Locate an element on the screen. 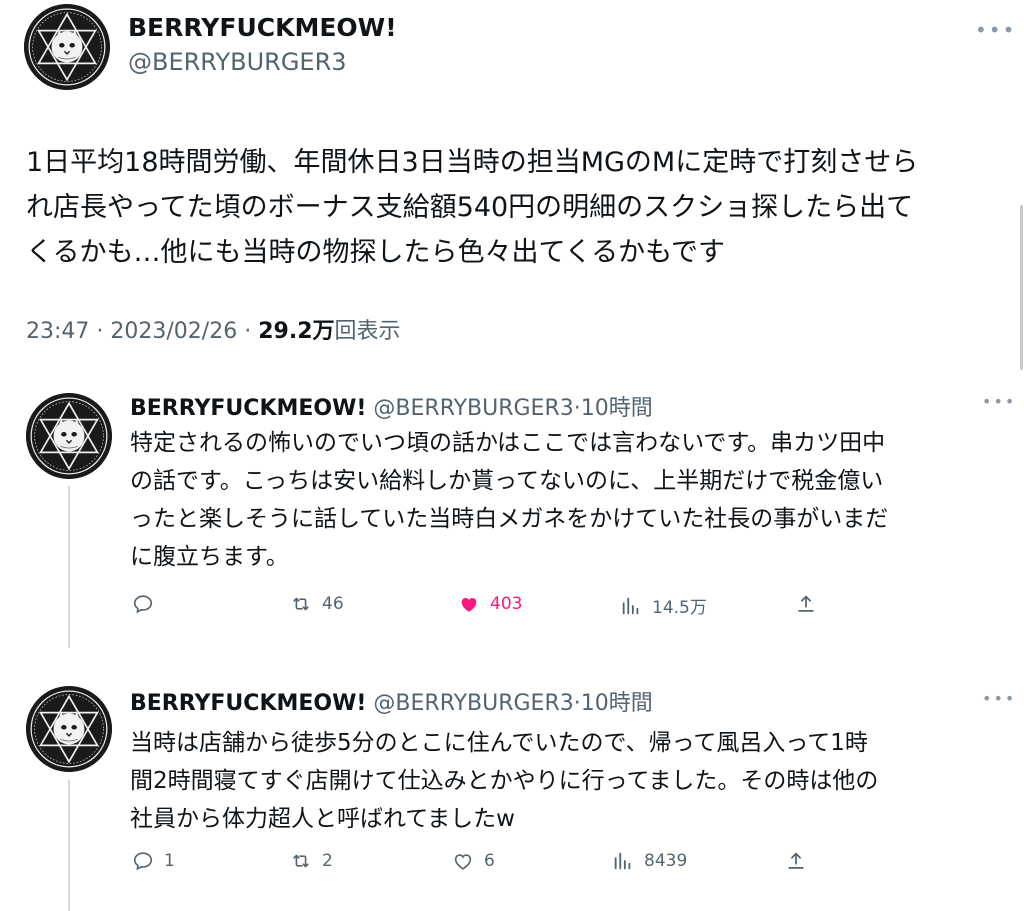  reply-text-line: 間2時間寝てすぐ店開けて仕込みとかやりに行ってました。その時は他の is located at coordinates (504, 781).